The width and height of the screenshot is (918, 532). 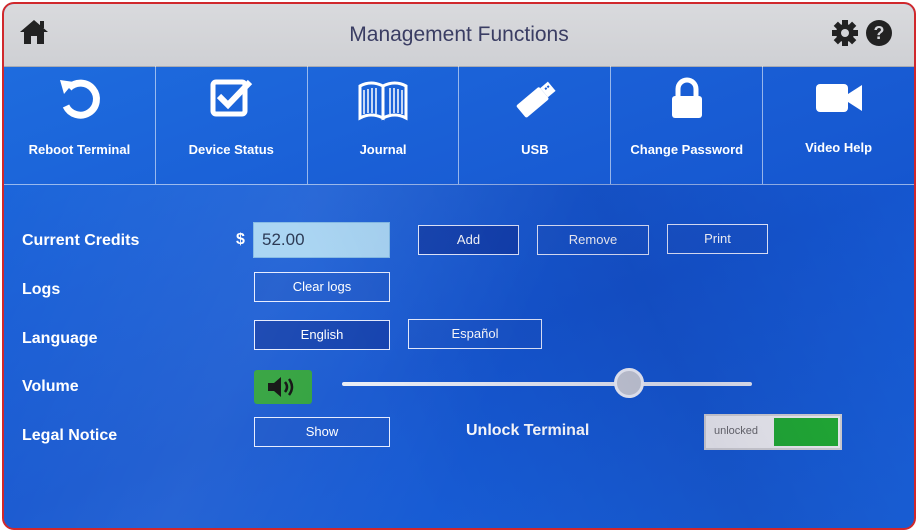 What do you see at coordinates (79, 149) in the screenshot?
I see `toolbar-label: Reboot Terminal` at bounding box center [79, 149].